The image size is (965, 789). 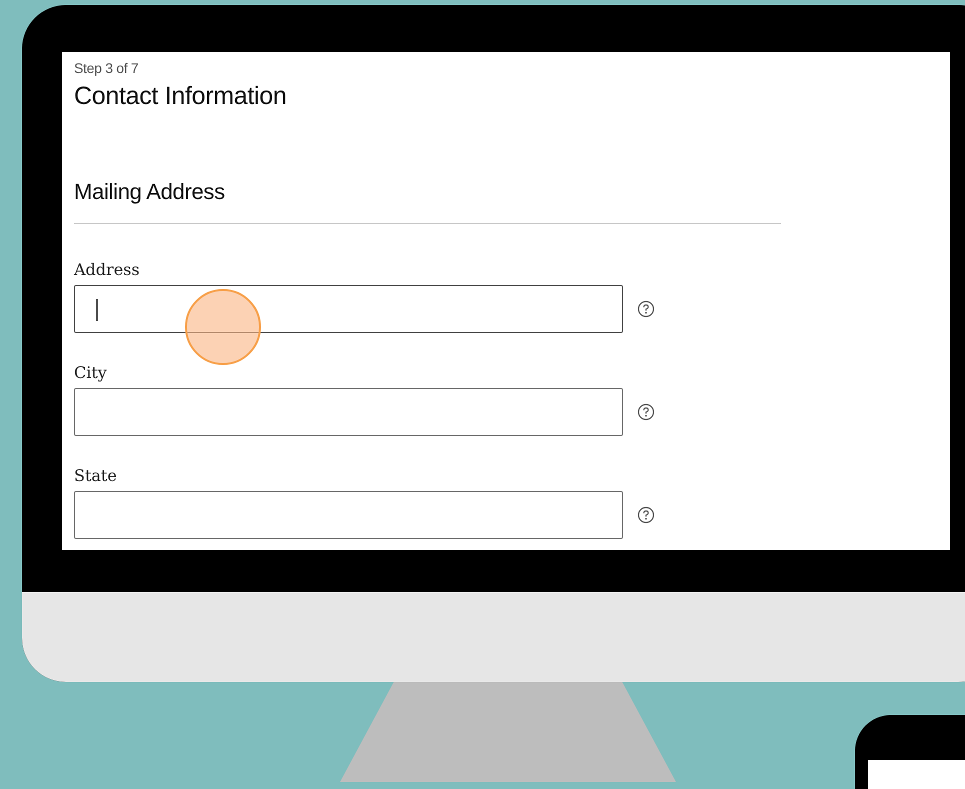 I want to click on section-heading: Mailing Address, so click(x=427, y=201).